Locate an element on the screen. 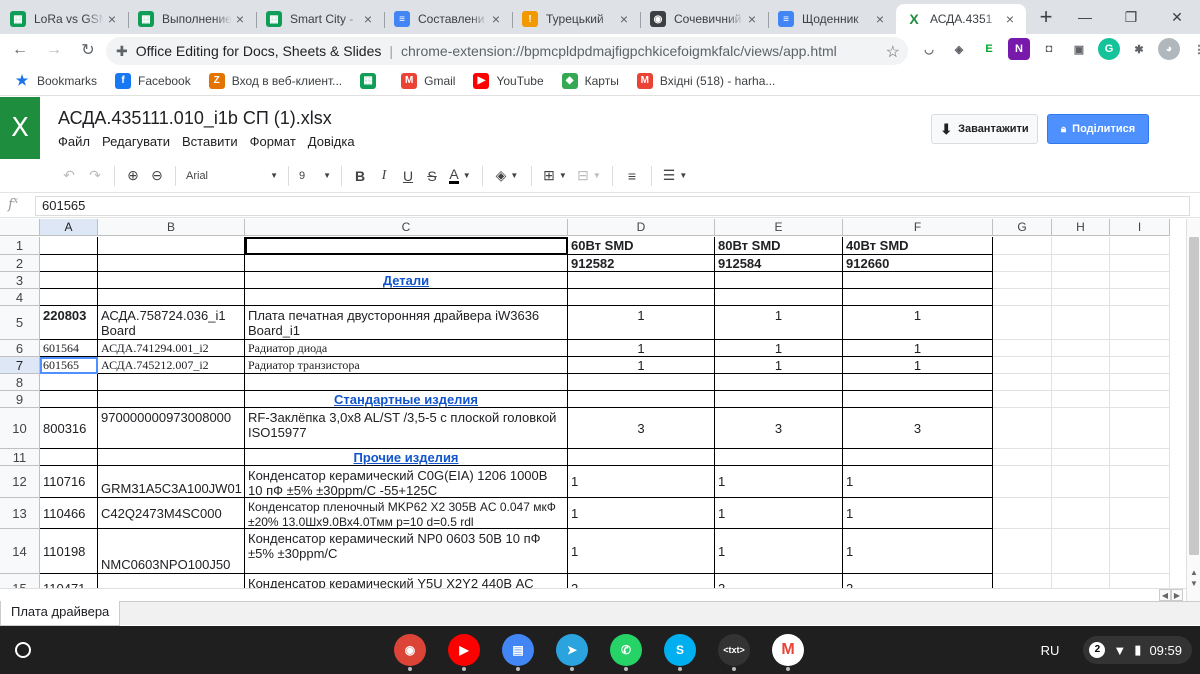  extensions-icon: ✱ is located at coordinates (1139, 49).